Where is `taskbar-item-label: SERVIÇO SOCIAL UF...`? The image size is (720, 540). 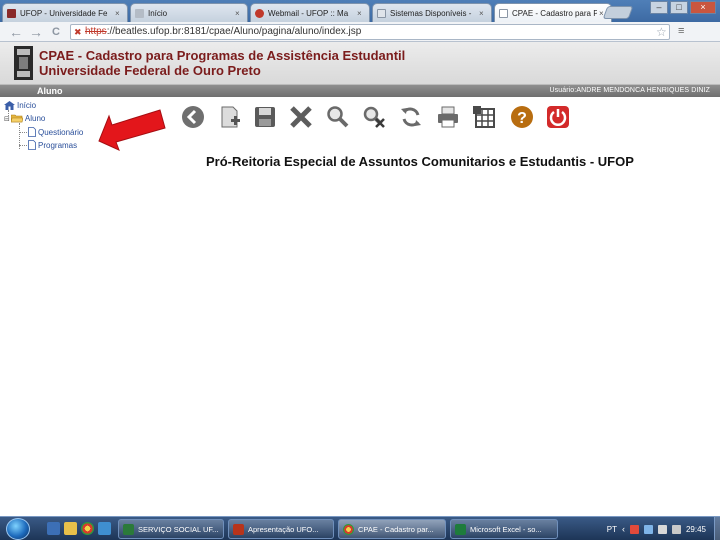 taskbar-item-label: SERVIÇO SOCIAL UF... is located at coordinates (178, 529).